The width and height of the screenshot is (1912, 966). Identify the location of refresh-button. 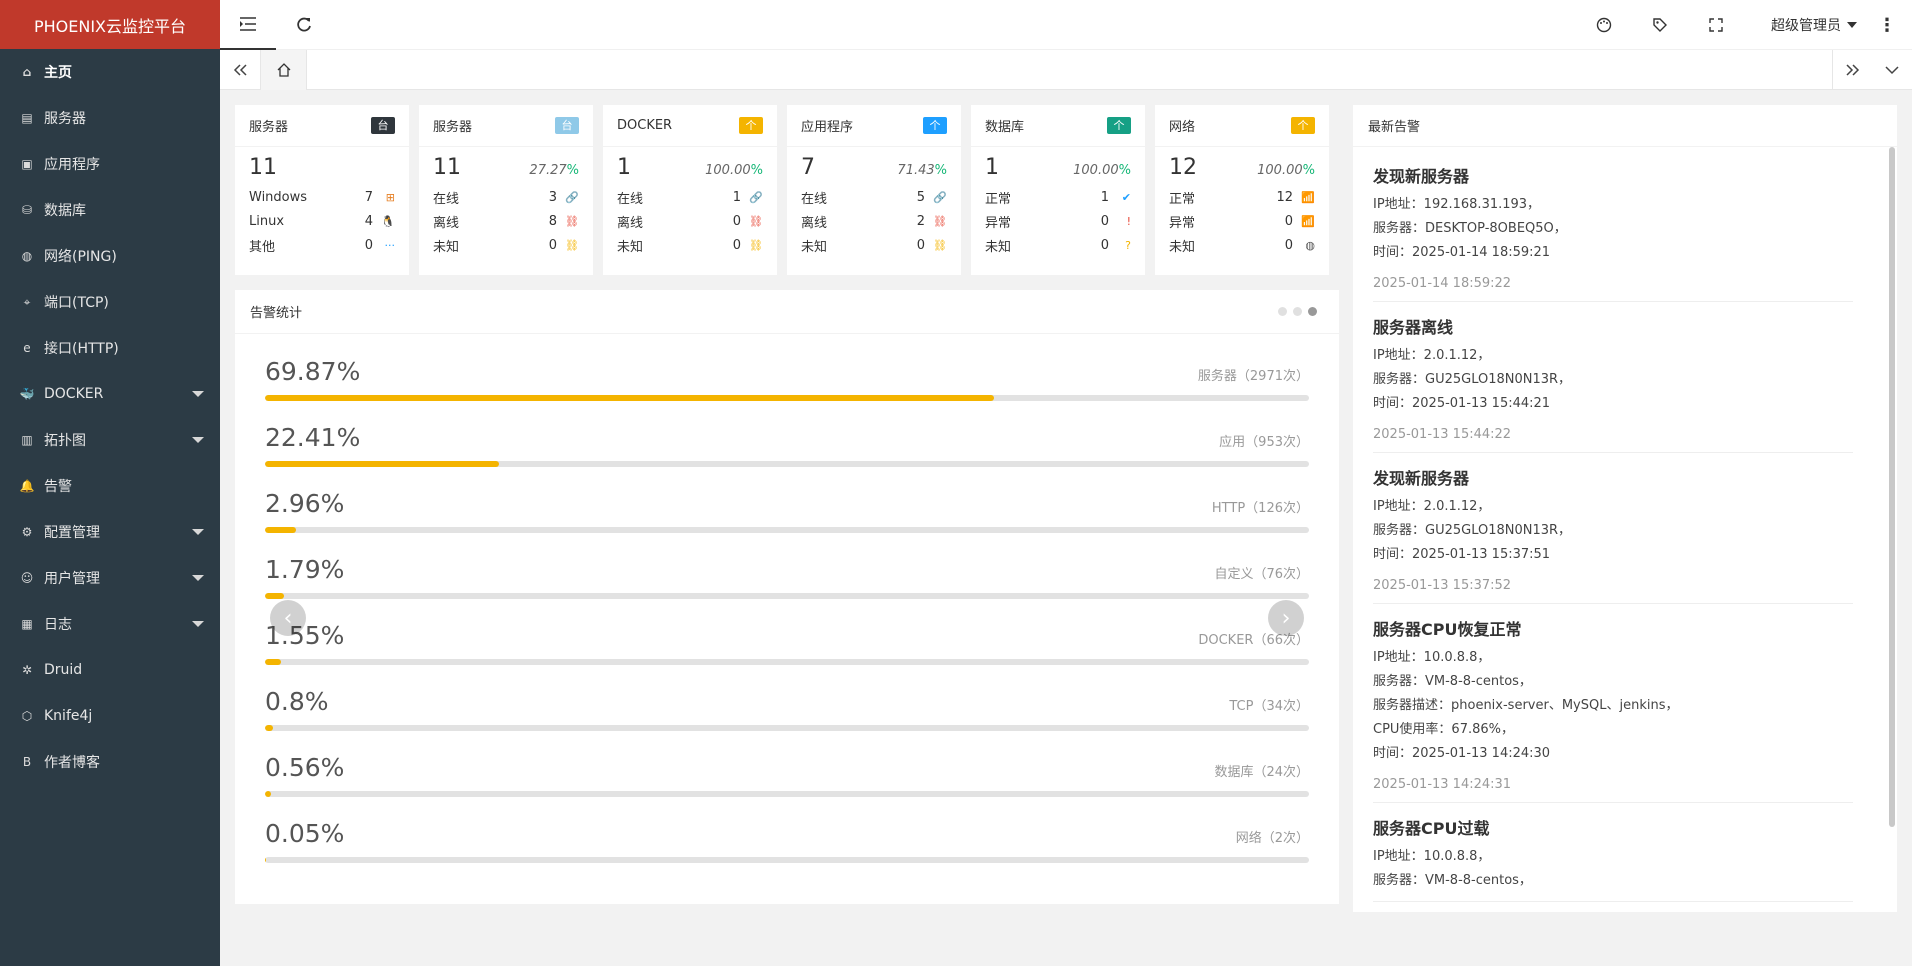
(304, 25).